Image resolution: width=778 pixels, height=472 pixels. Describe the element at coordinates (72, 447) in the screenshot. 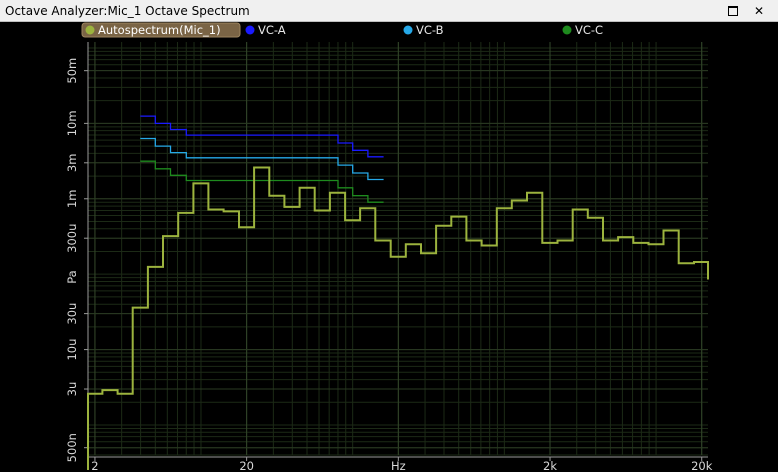

I see `y-tick-label: 500n` at that location.